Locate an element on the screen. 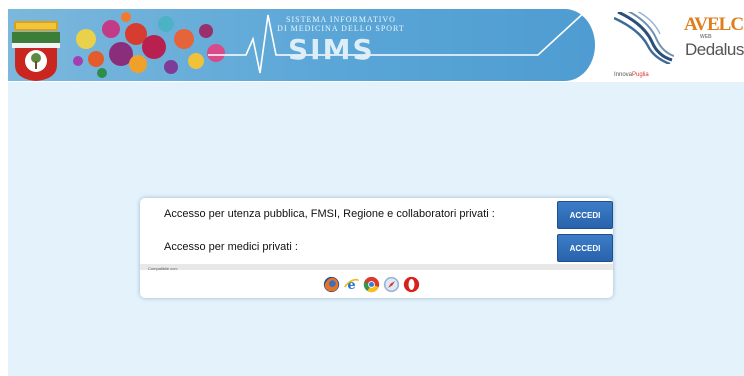  avelco-logo: AVELCO is located at coordinates (714, 24).